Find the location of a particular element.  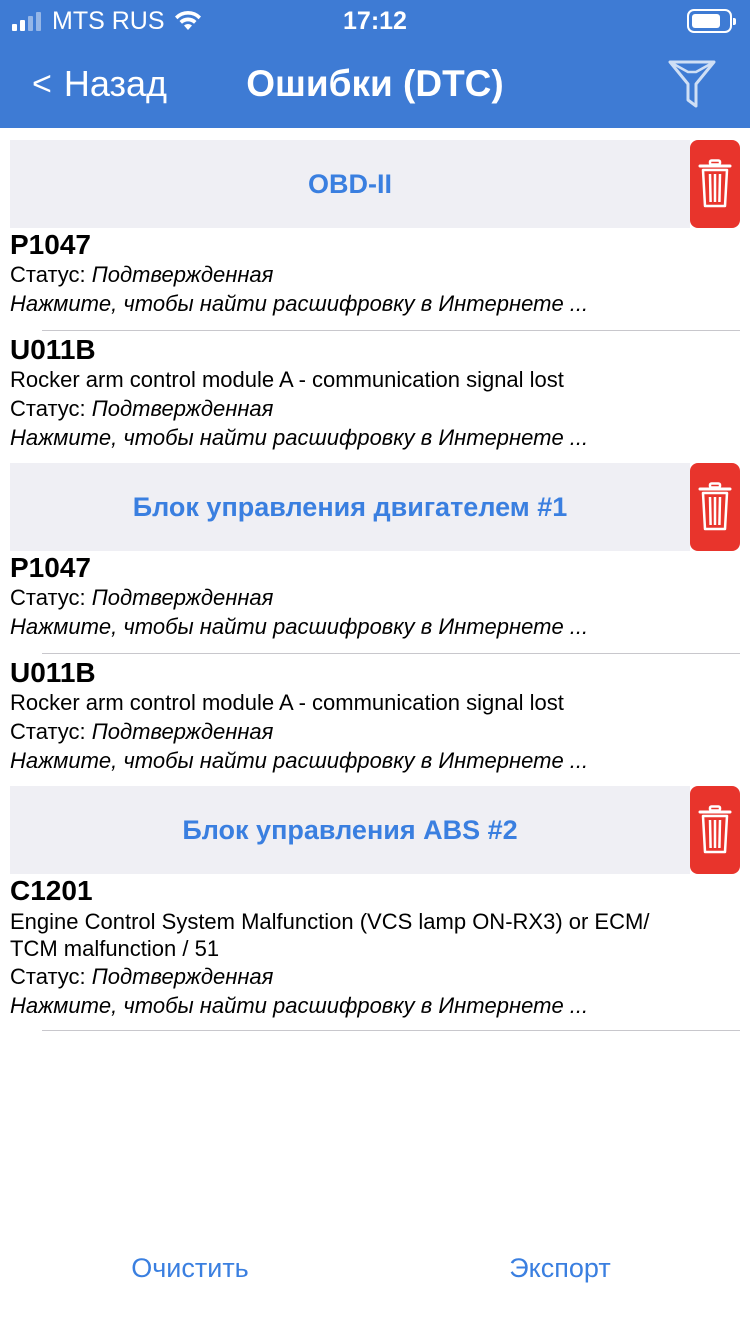

section-title: OBD-II is located at coordinates (350, 183).